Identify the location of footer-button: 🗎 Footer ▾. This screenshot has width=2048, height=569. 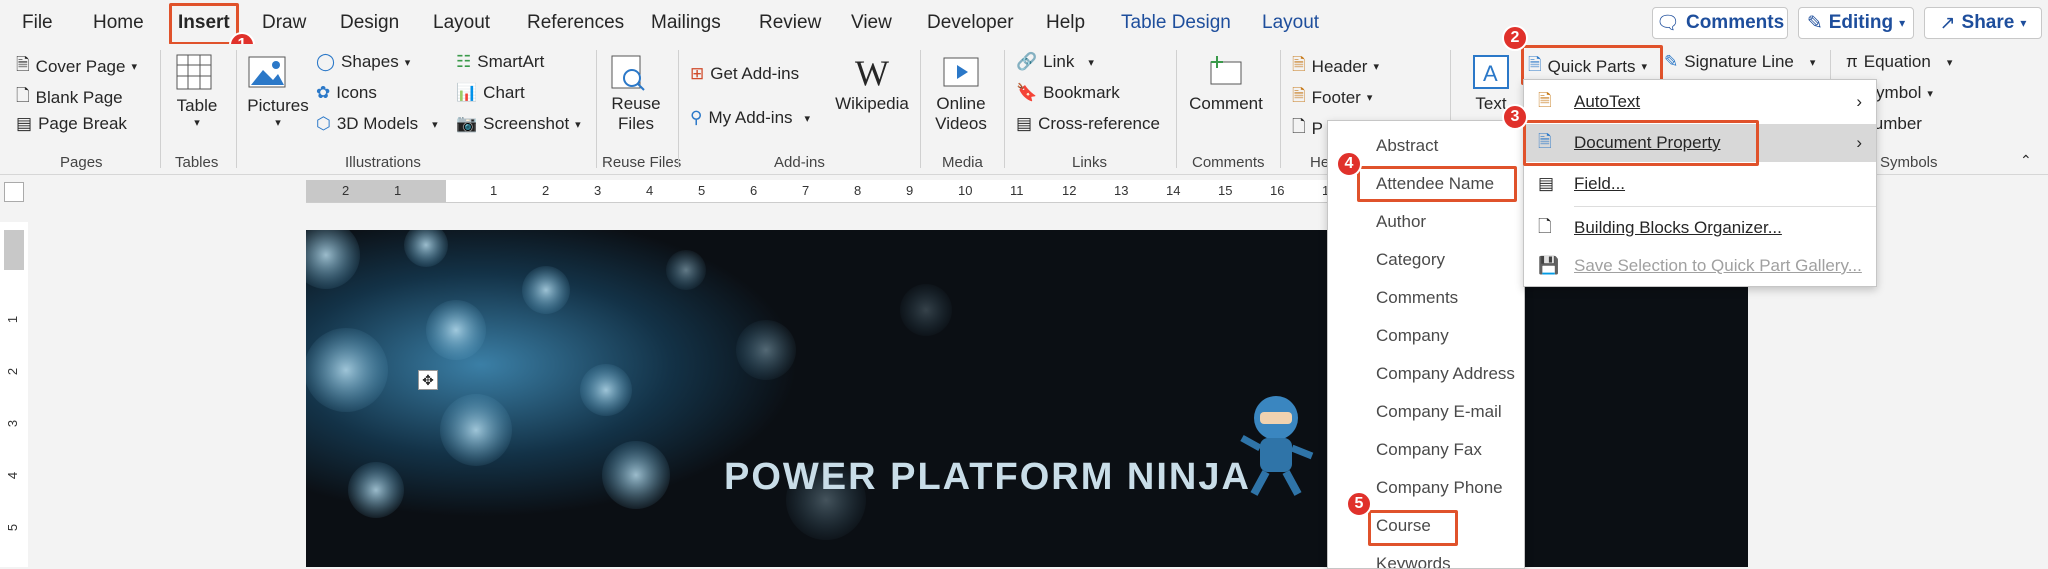
(1332, 97).